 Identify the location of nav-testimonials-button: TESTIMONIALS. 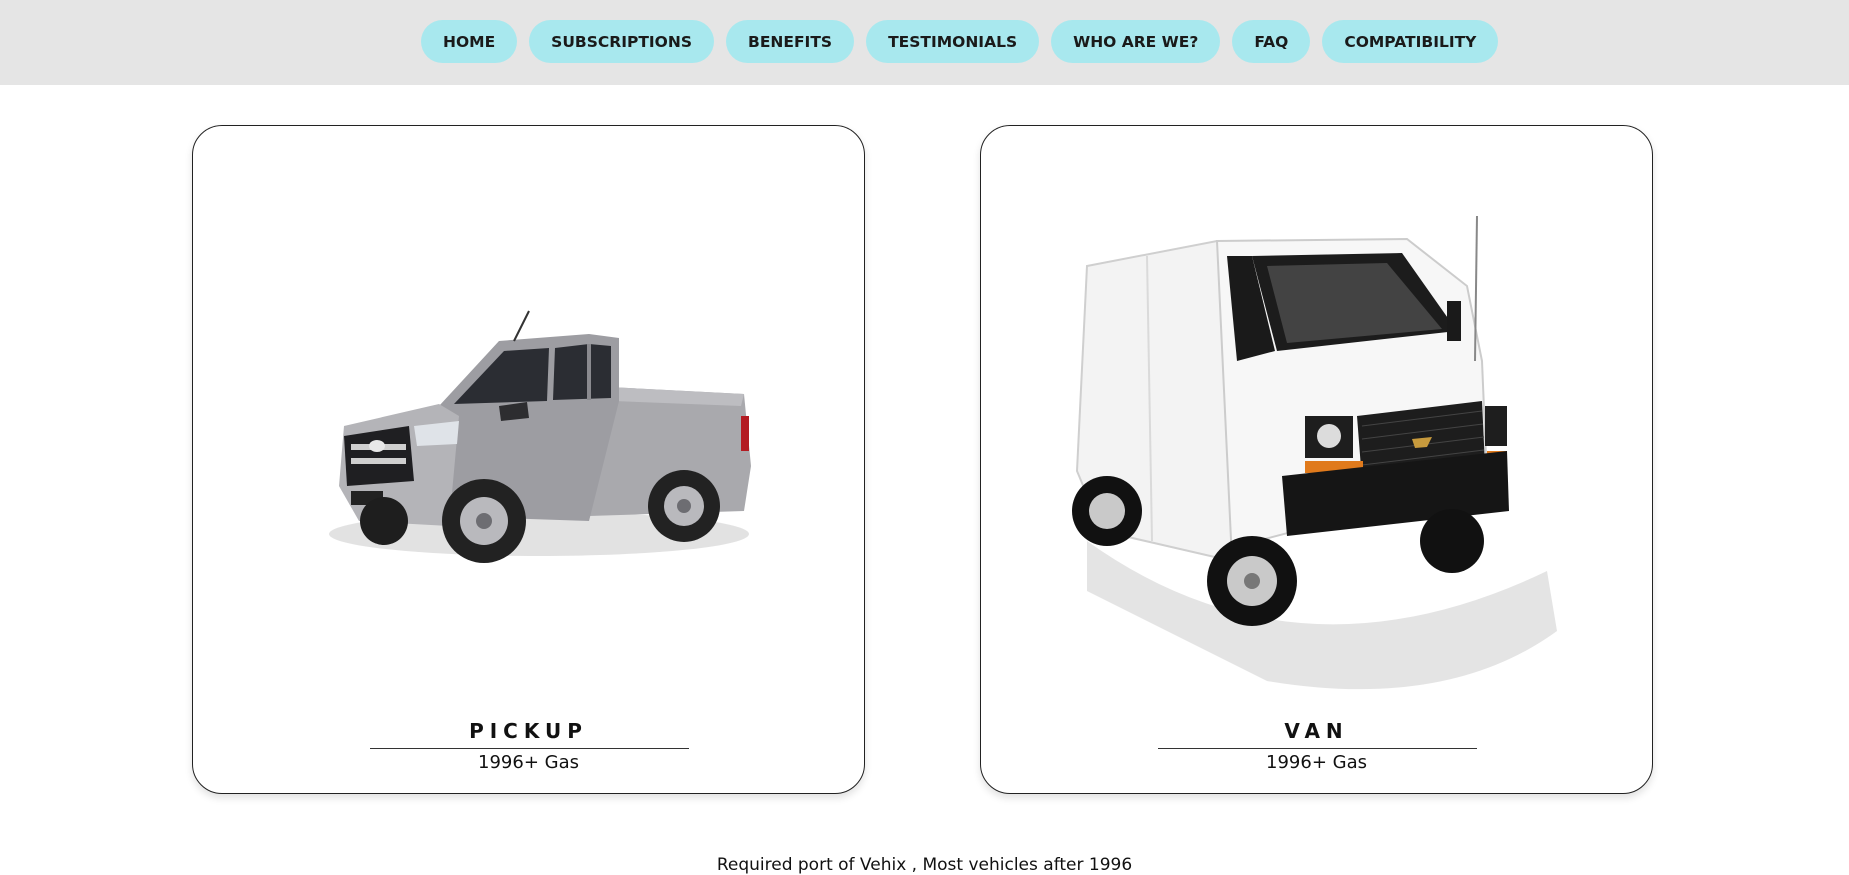
(953, 41).